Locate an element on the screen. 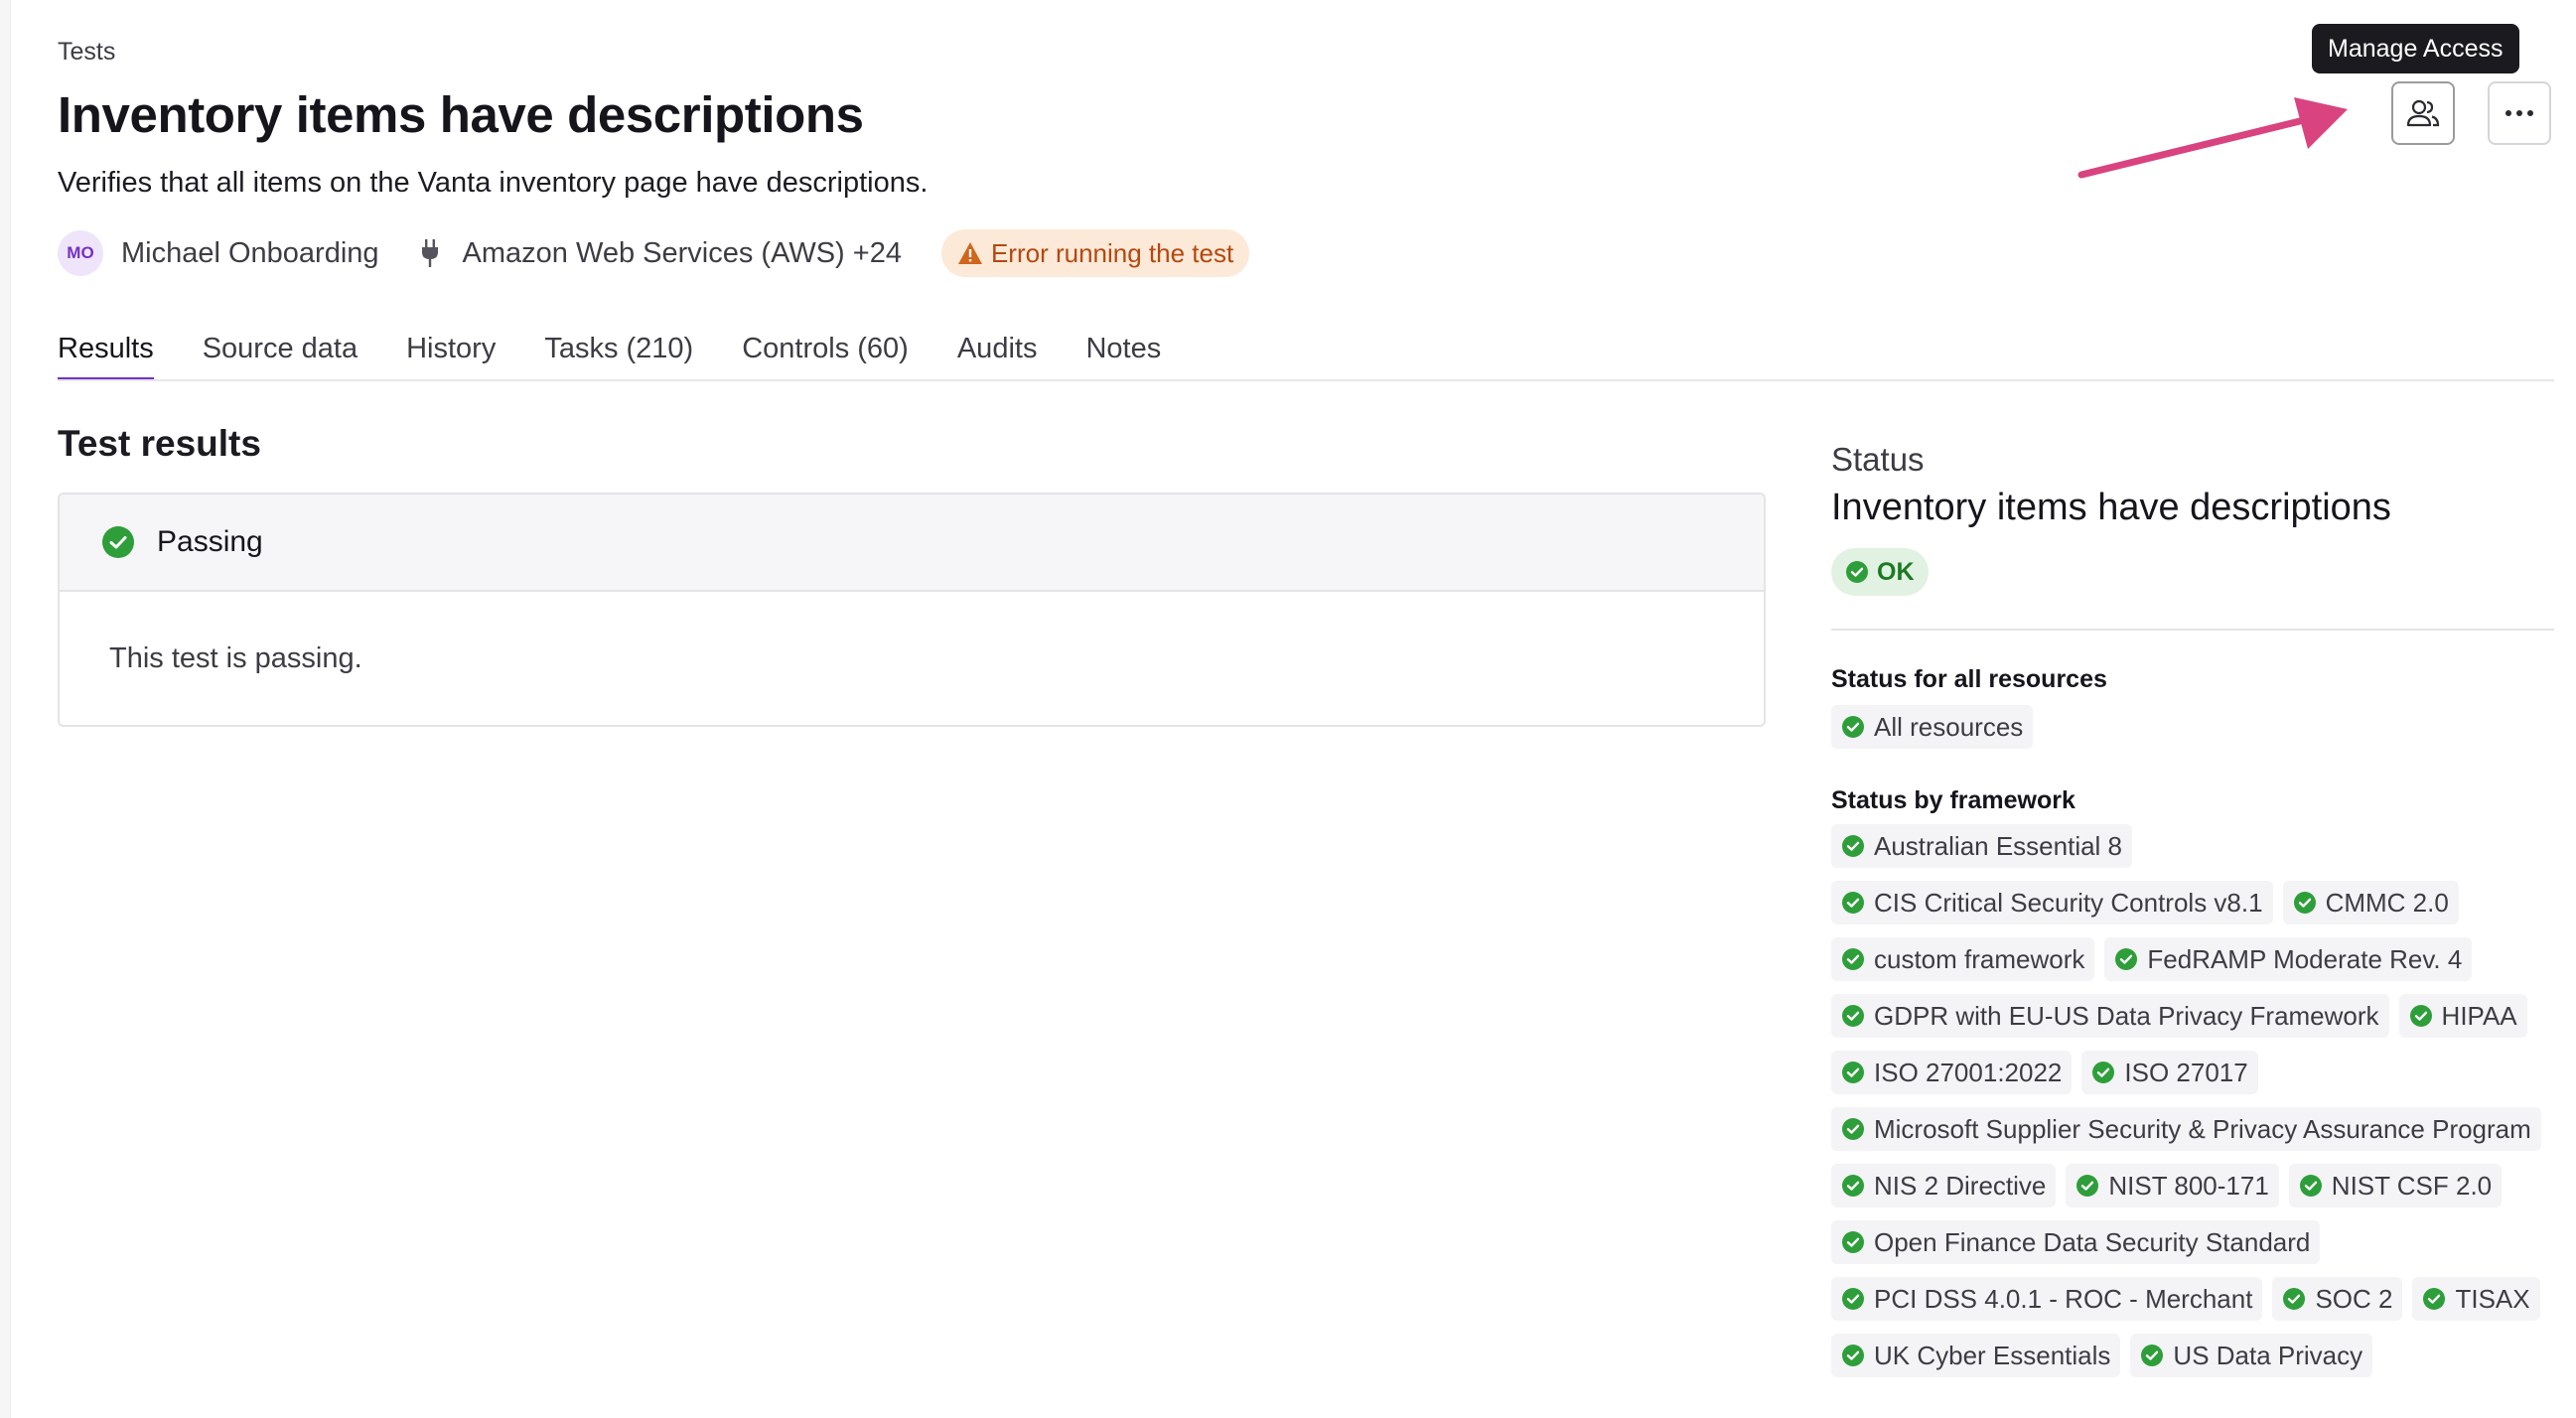 This screenshot has height=1418, width=2576. framework-chip-pci-dss-4-0-1-roc-merchant: PCI DSS 4.0.1 - ROC - Merchant is located at coordinates (2047, 1299).